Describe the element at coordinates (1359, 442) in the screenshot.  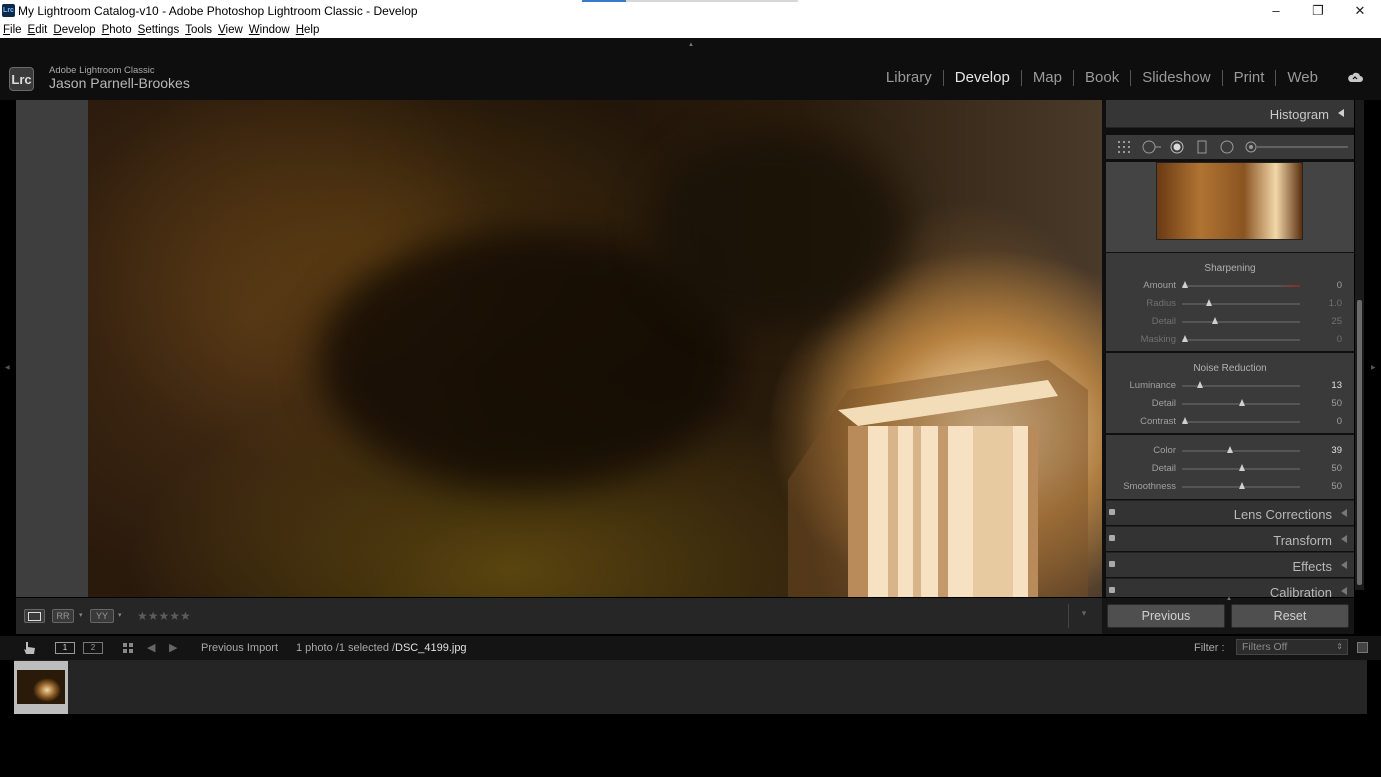
I see `scrollbar-thumb` at that location.